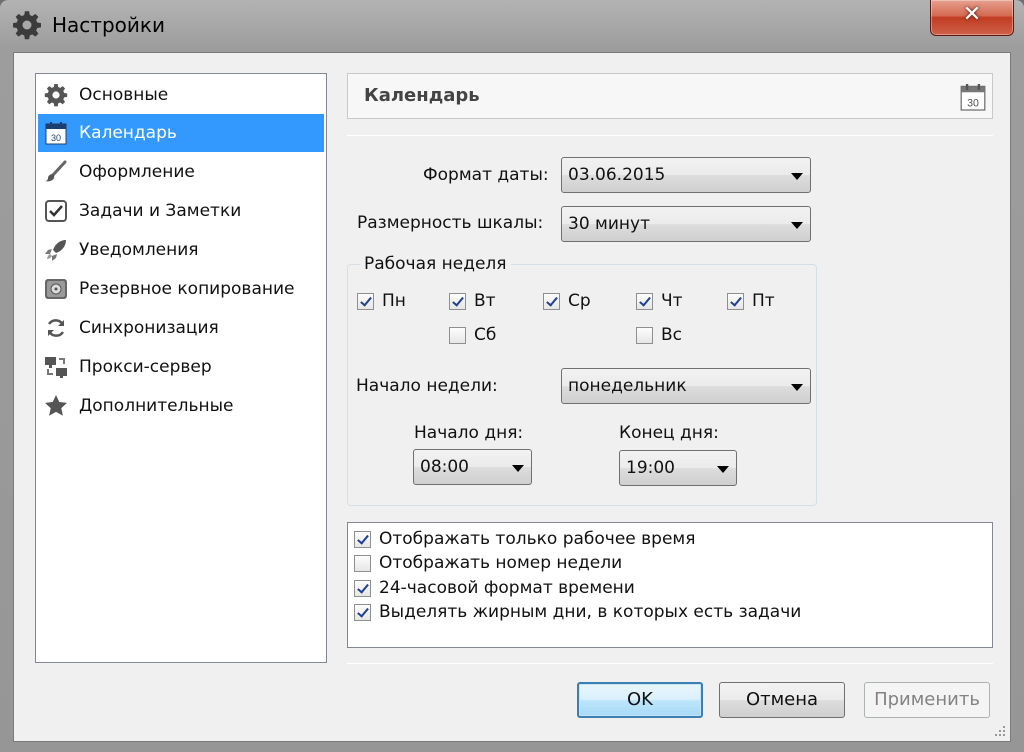 The width and height of the screenshot is (1024, 752). What do you see at coordinates (501, 563) in the screenshot?
I see `option-label: Отображать номер недели` at bounding box center [501, 563].